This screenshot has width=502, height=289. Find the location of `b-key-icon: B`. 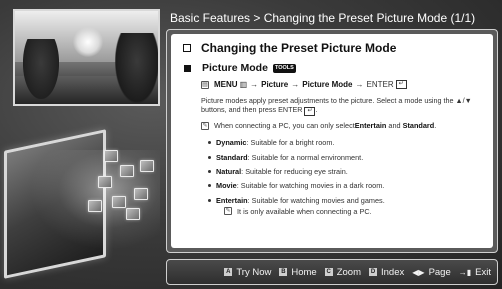

b-key-icon: B is located at coordinates (283, 272).